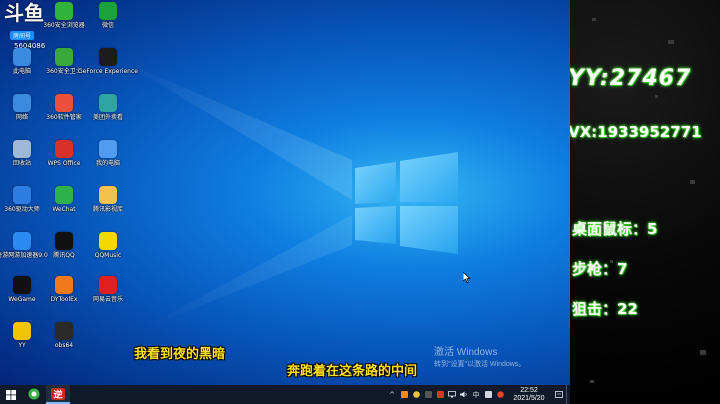  Describe the element at coordinates (108, 149) in the screenshot. I see `monitor-icon` at that location.